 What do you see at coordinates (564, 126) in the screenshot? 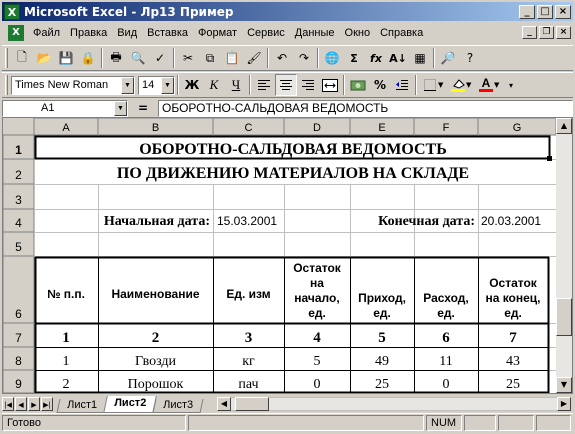
I see `scroll-up-icon: ▲` at bounding box center [564, 126].